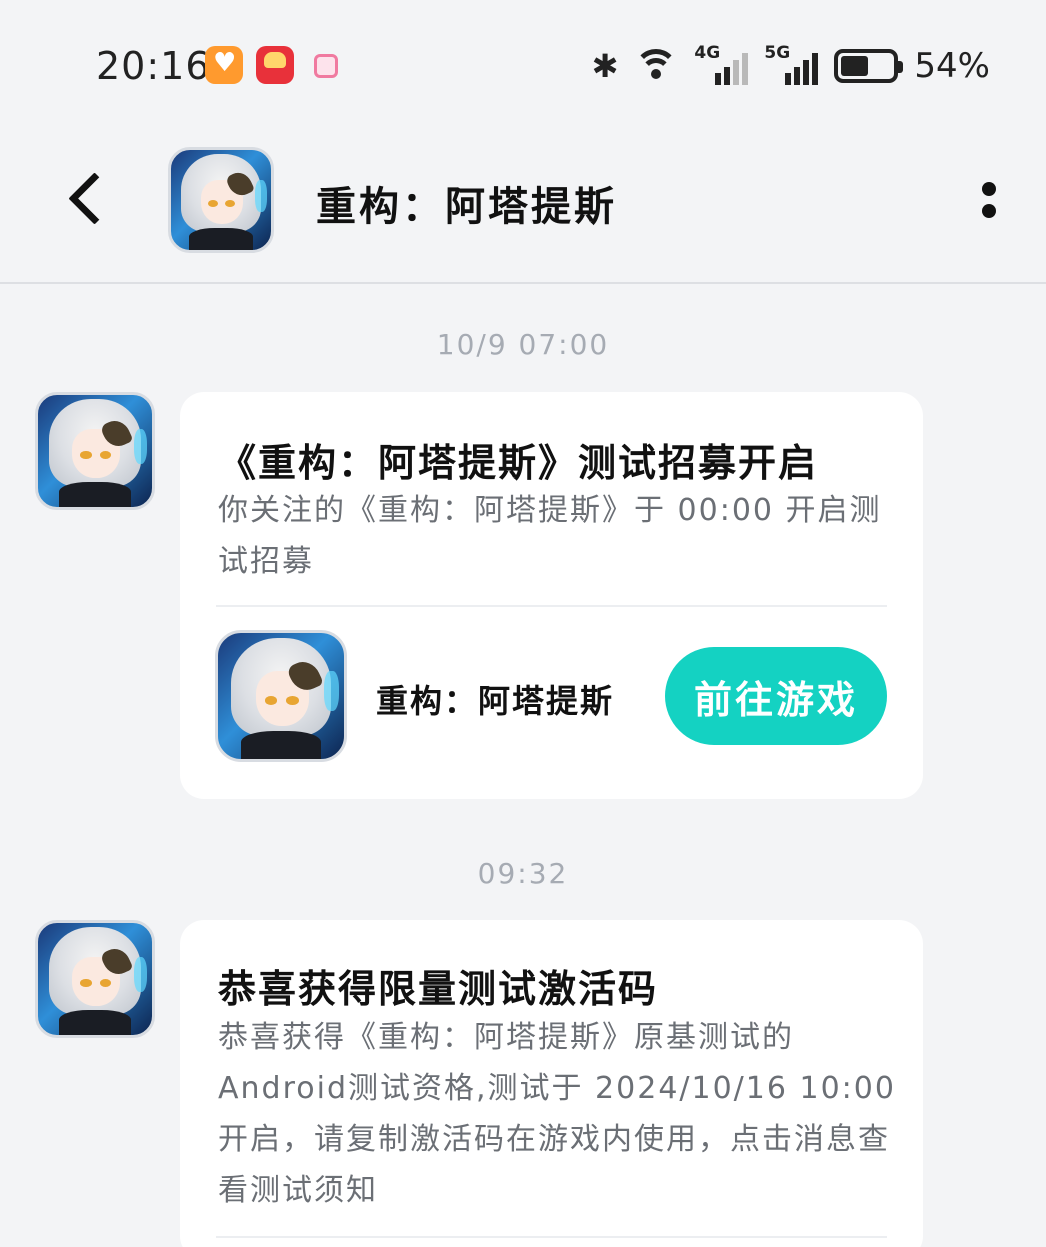 Image resolution: width=1046 pixels, height=1247 pixels. What do you see at coordinates (656, 66) in the screenshot?
I see `wifi-icon` at bounding box center [656, 66].